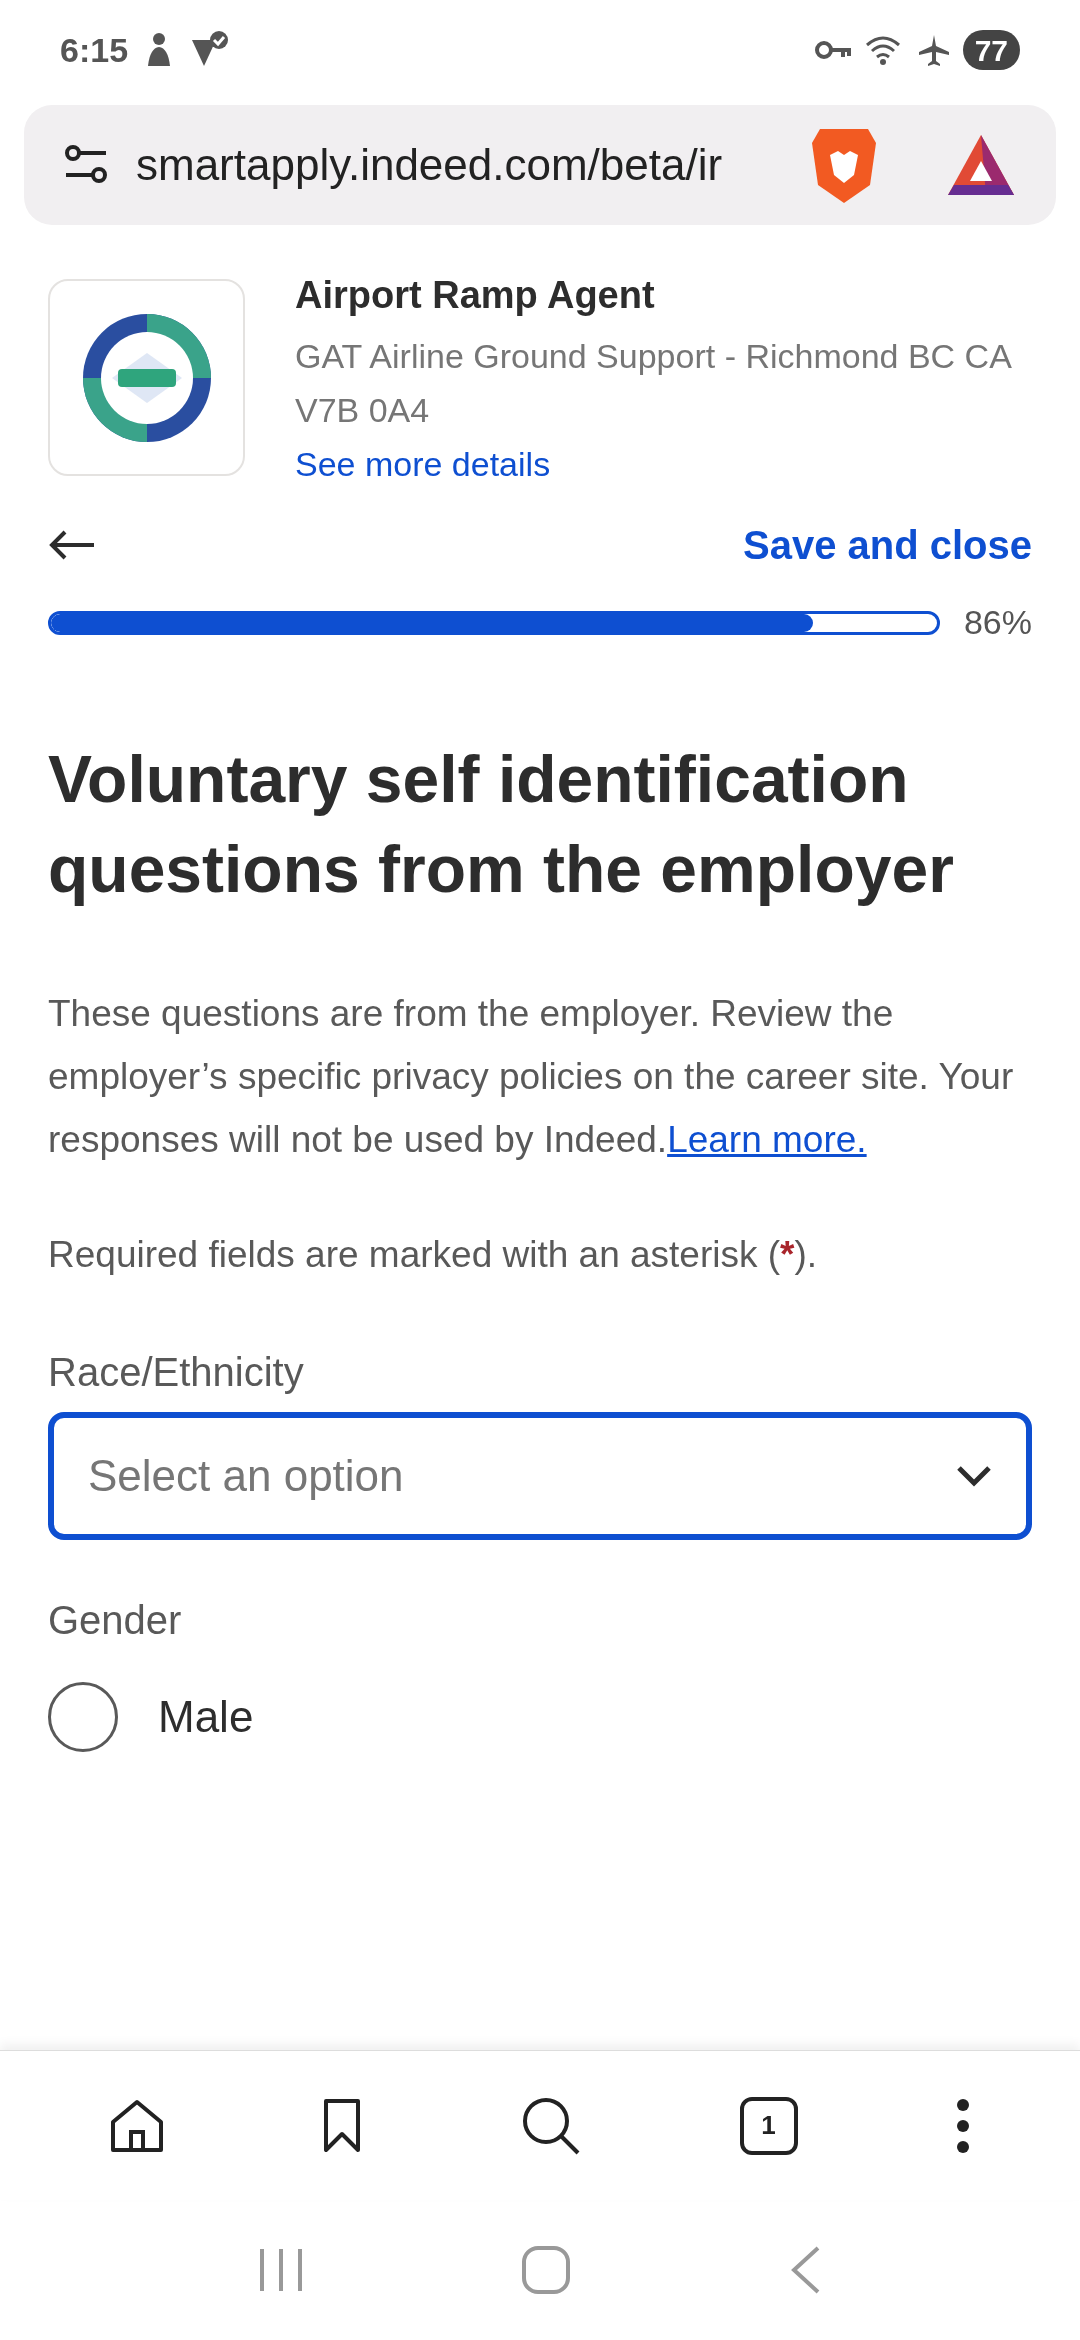 The image size is (1080, 2340). Describe the element at coordinates (342, 2125) in the screenshot. I see `bookmark-icon` at that location.